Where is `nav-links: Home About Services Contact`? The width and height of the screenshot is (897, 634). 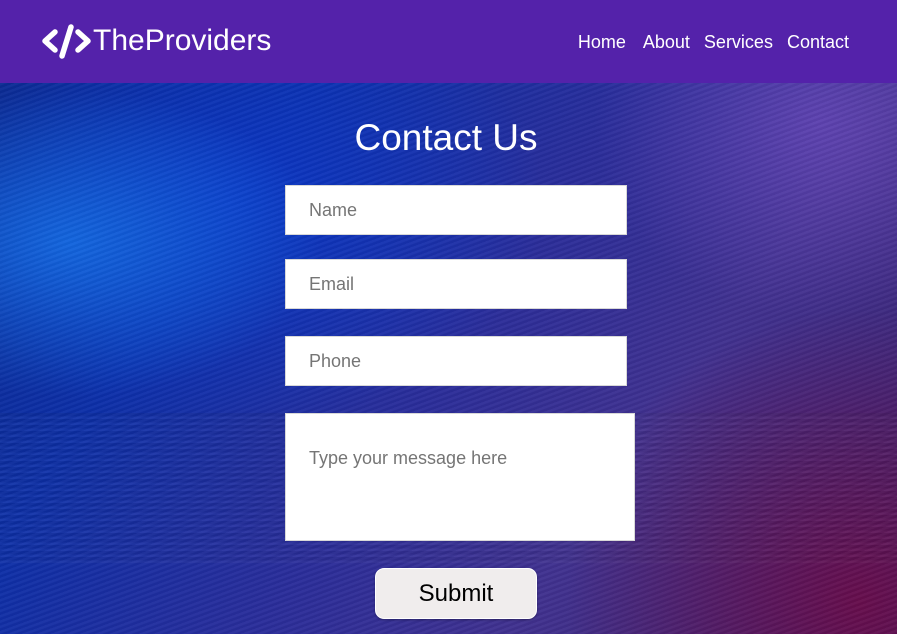 nav-links: Home About Services Contact is located at coordinates (713, 42).